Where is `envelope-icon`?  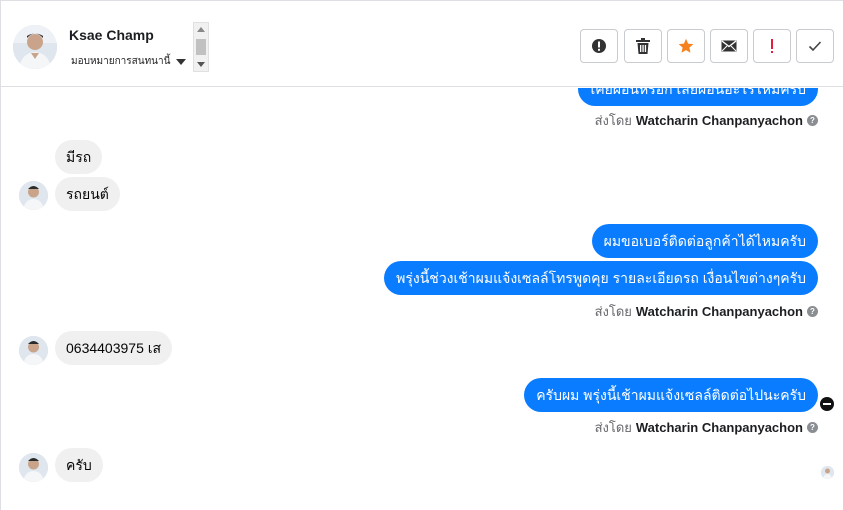 envelope-icon is located at coordinates (729, 46).